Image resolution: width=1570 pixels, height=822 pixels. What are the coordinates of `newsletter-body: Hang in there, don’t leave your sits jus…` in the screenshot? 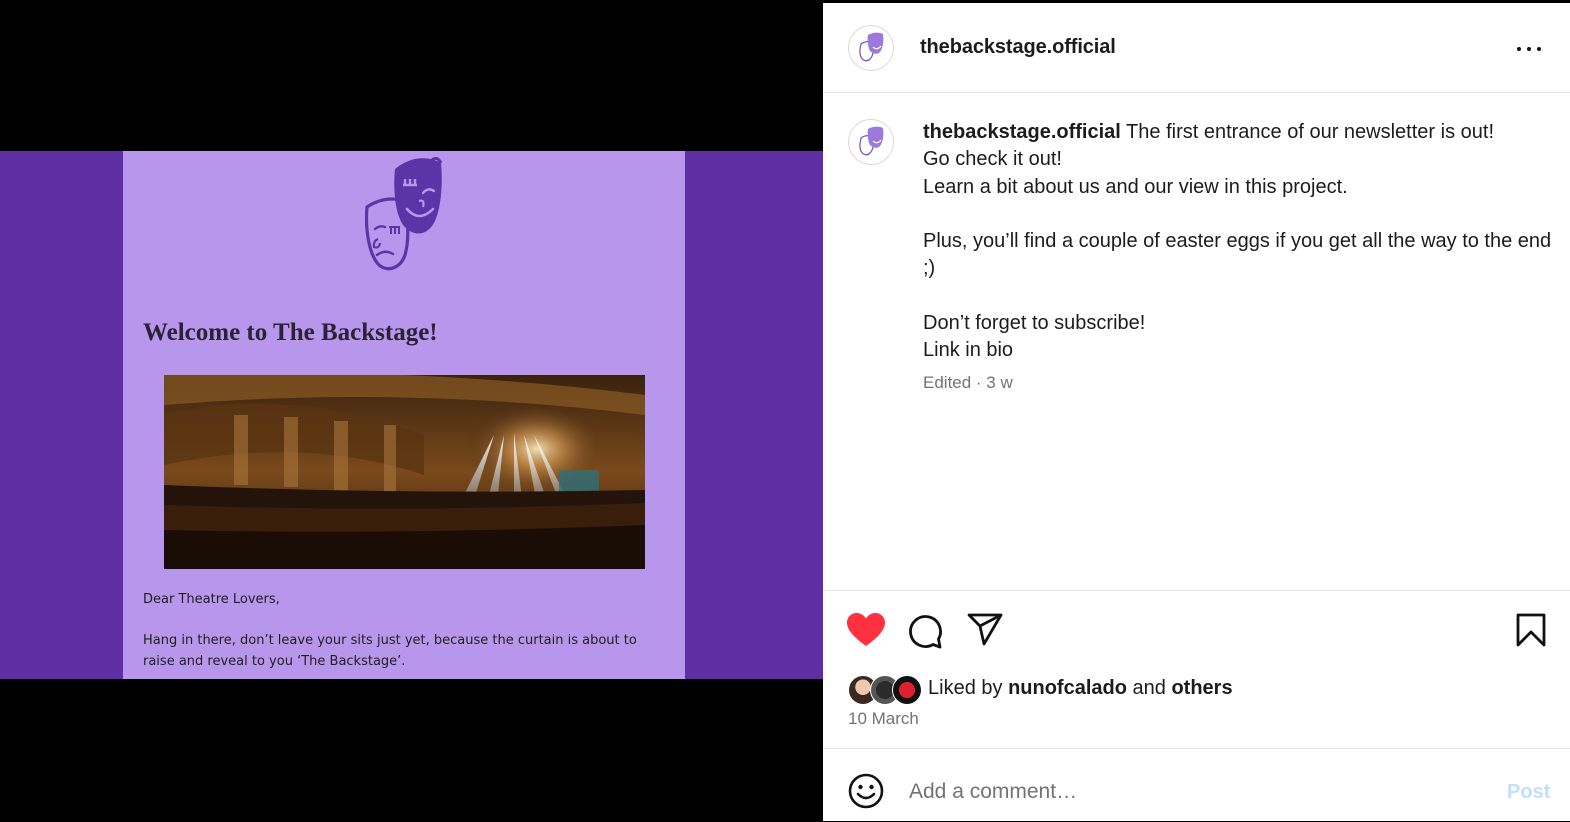 It's located at (390, 651).